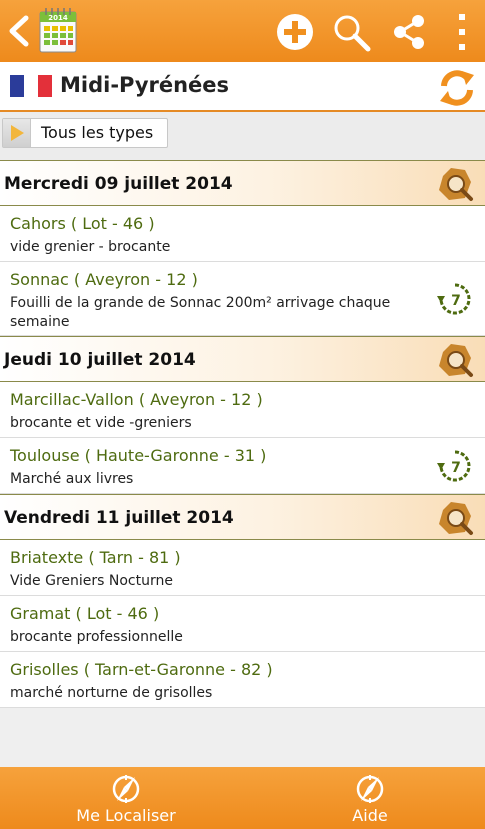 This screenshot has width=485, height=829. I want to click on help-label: Aide, so click(370, 815).